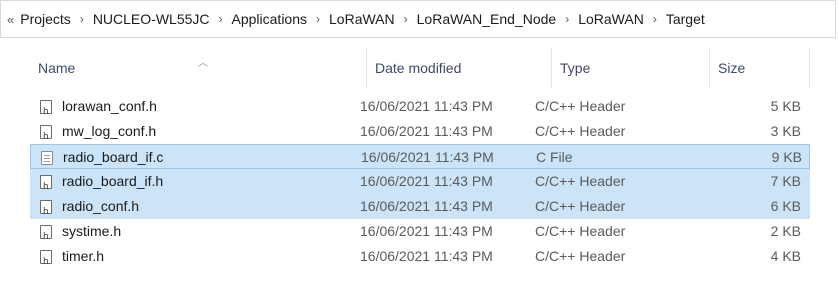  Describe the element at coordinates (10, 19) in the screenshot. I see `double-chevron-left-icon: «` at that location.